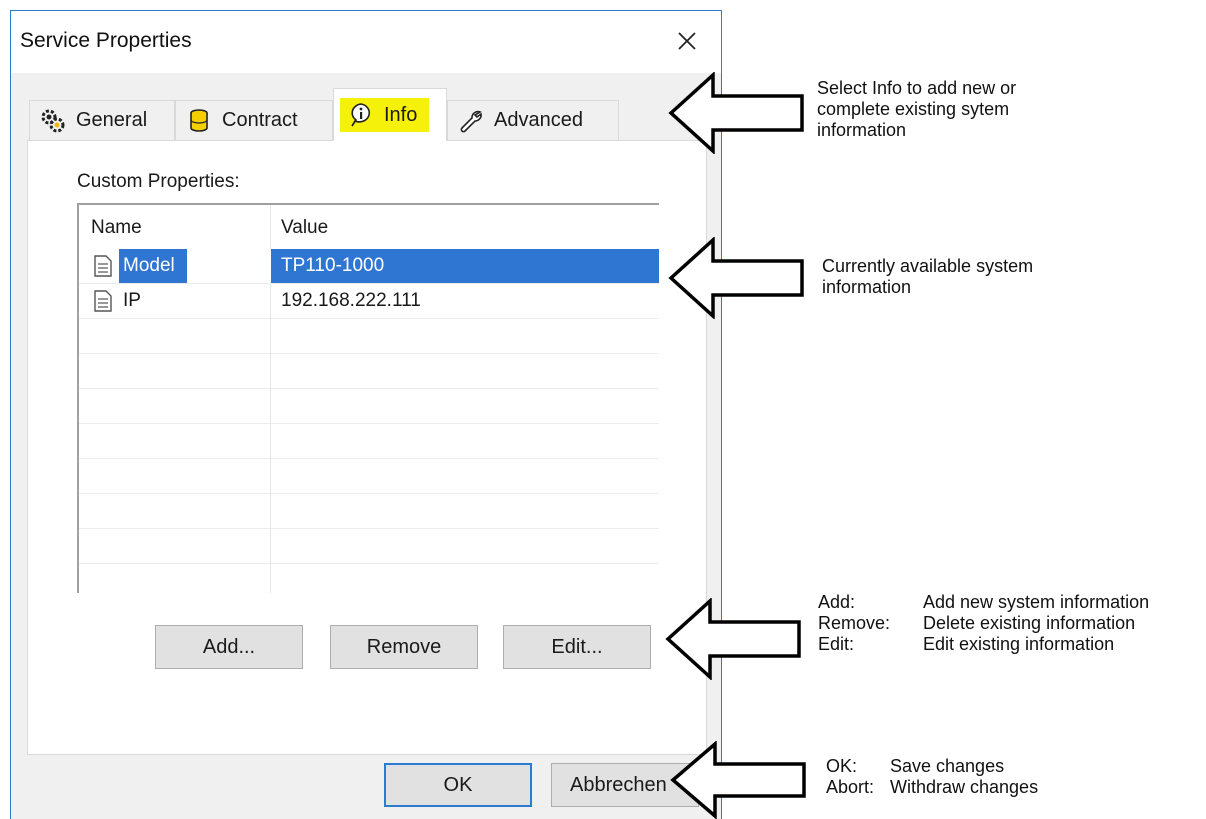 Image resolution: width=1206 pixels, height=819 pixels. I want to click on window-title: Service Properties, so click(106, 40).